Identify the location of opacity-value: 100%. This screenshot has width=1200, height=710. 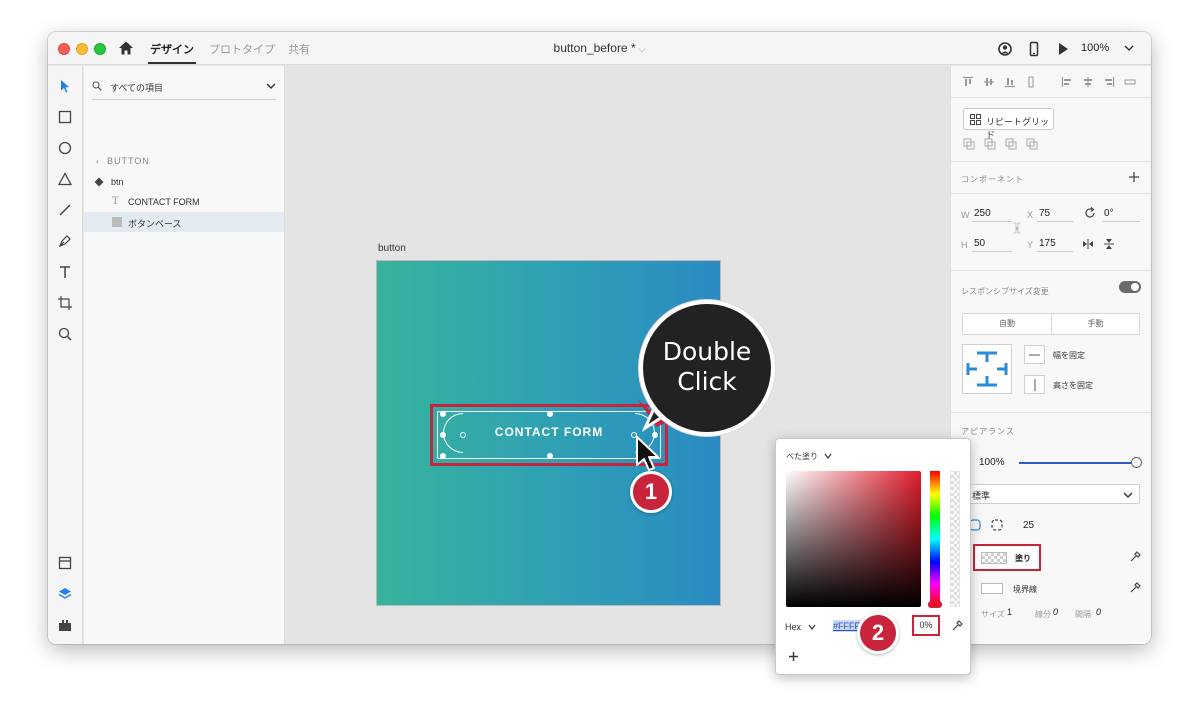
(992, 462).